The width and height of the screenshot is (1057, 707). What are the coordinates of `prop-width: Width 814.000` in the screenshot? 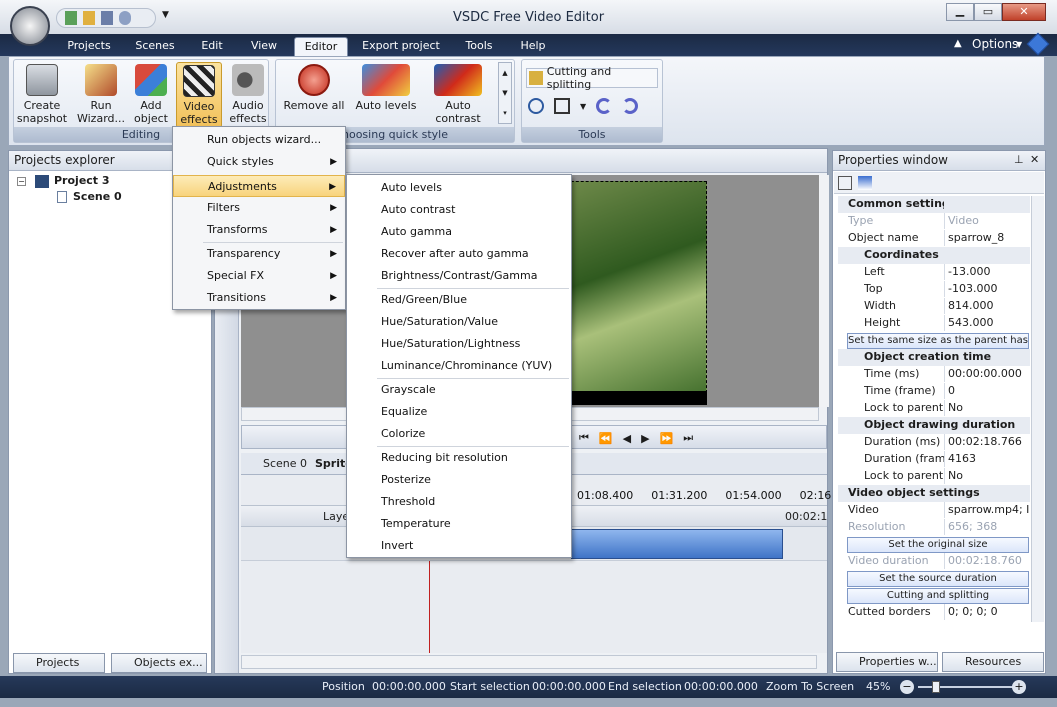 It's located at (934, 306).